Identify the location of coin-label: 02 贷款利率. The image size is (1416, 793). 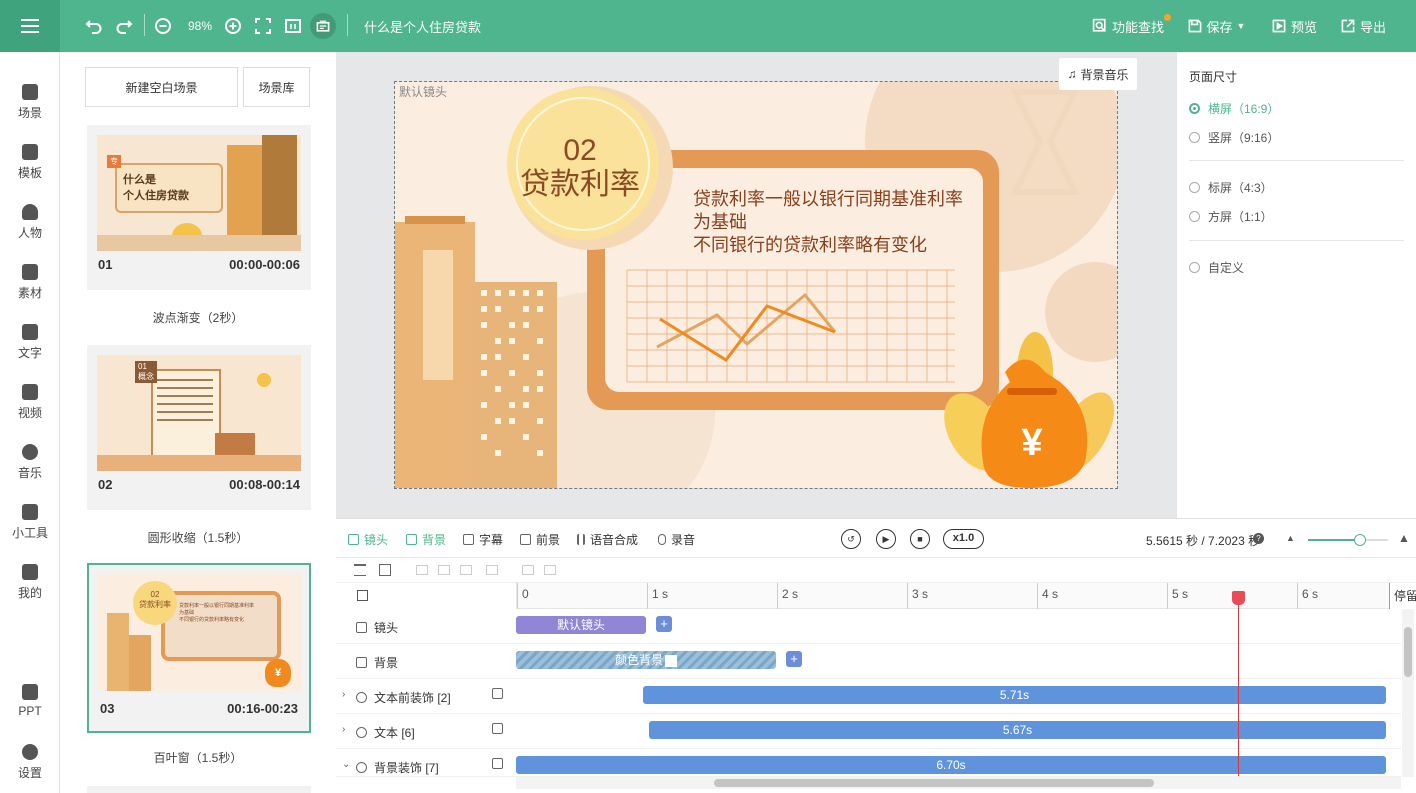
(580, 168).